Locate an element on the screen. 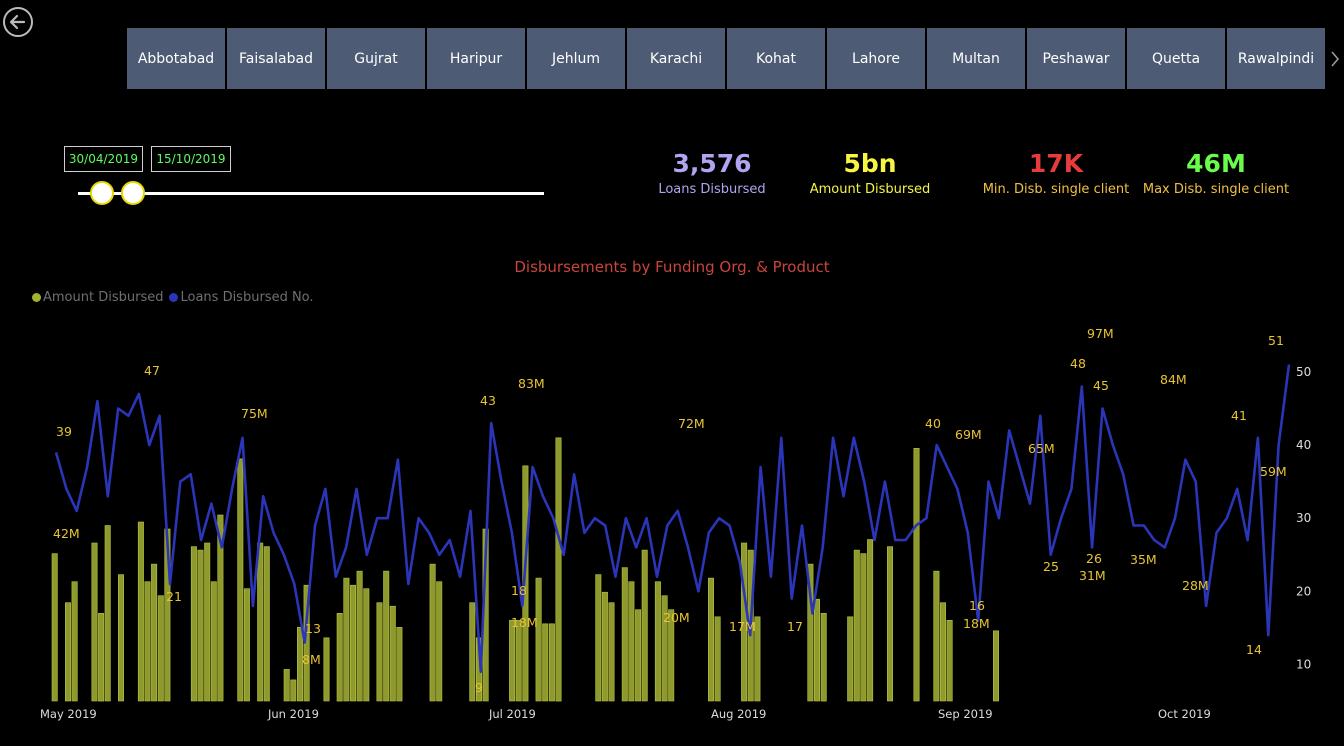 Image resolution: width=1344 pixels, height=746 pixels. date-range-slider-track is located at coordinates (311, 193).